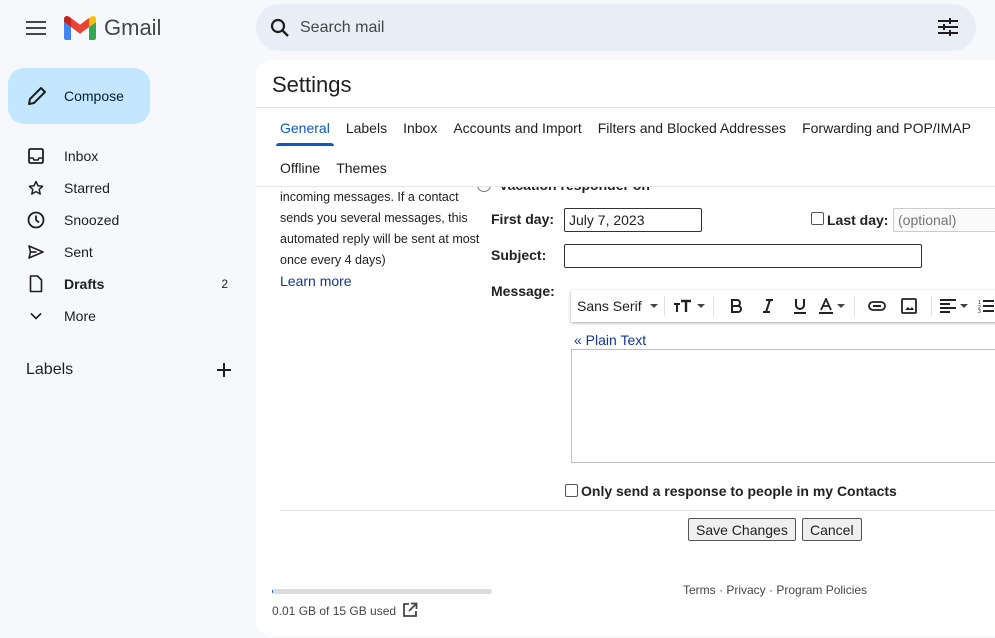 This screenshot has width=995, height=638. I want to click on image-icon, so click(908, 306).